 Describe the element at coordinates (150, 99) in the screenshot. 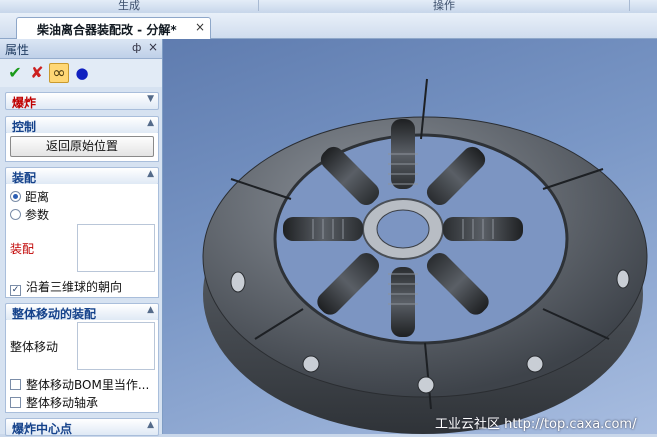

I see `chevron-down-icon: ▼` at that location.